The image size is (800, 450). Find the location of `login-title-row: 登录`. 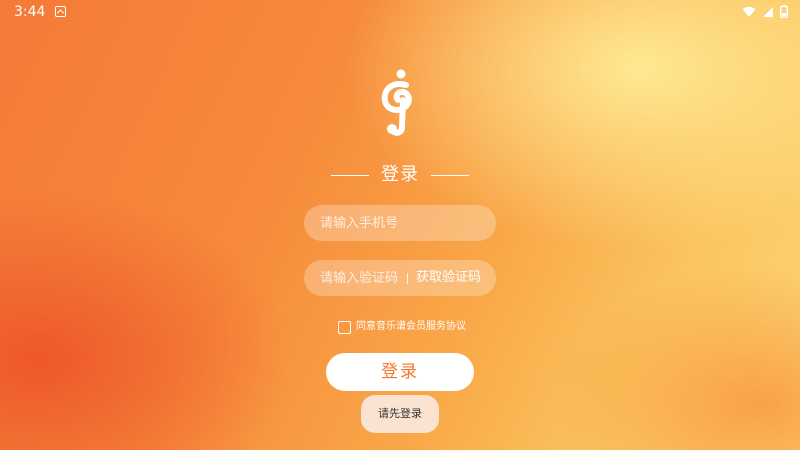

login-title-row: 登录 is located at coordinates (400, 175).